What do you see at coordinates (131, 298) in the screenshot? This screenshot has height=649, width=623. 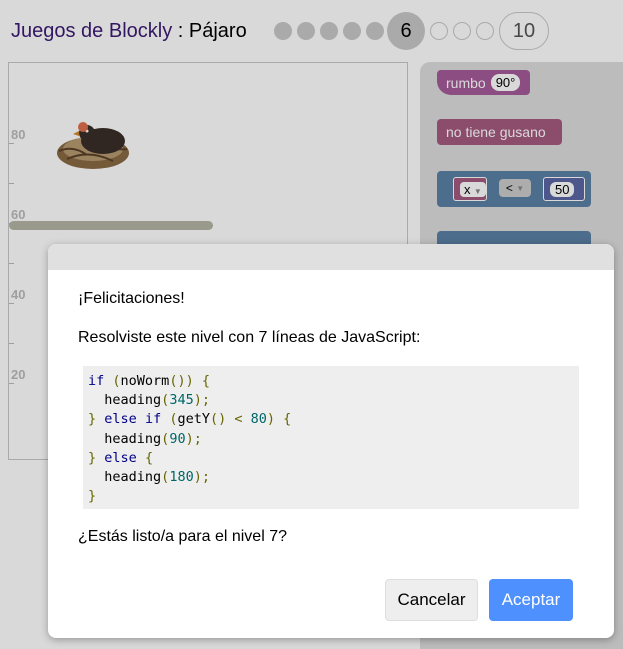 I see `congrats-heading: ¡Felicitaciones!` at bounding box center [131, 298].